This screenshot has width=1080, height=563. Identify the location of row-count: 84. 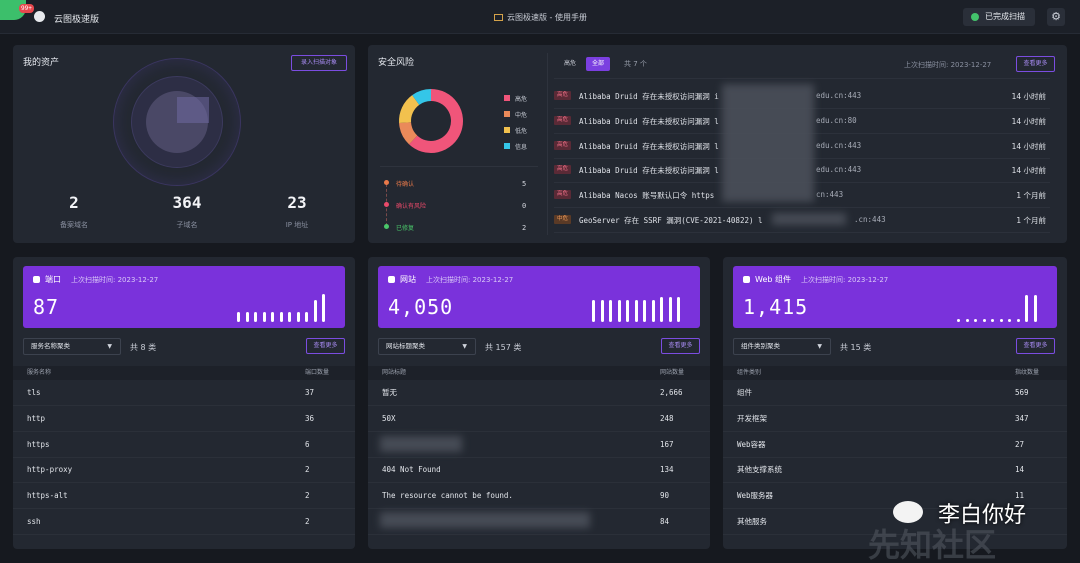
(665, 521).